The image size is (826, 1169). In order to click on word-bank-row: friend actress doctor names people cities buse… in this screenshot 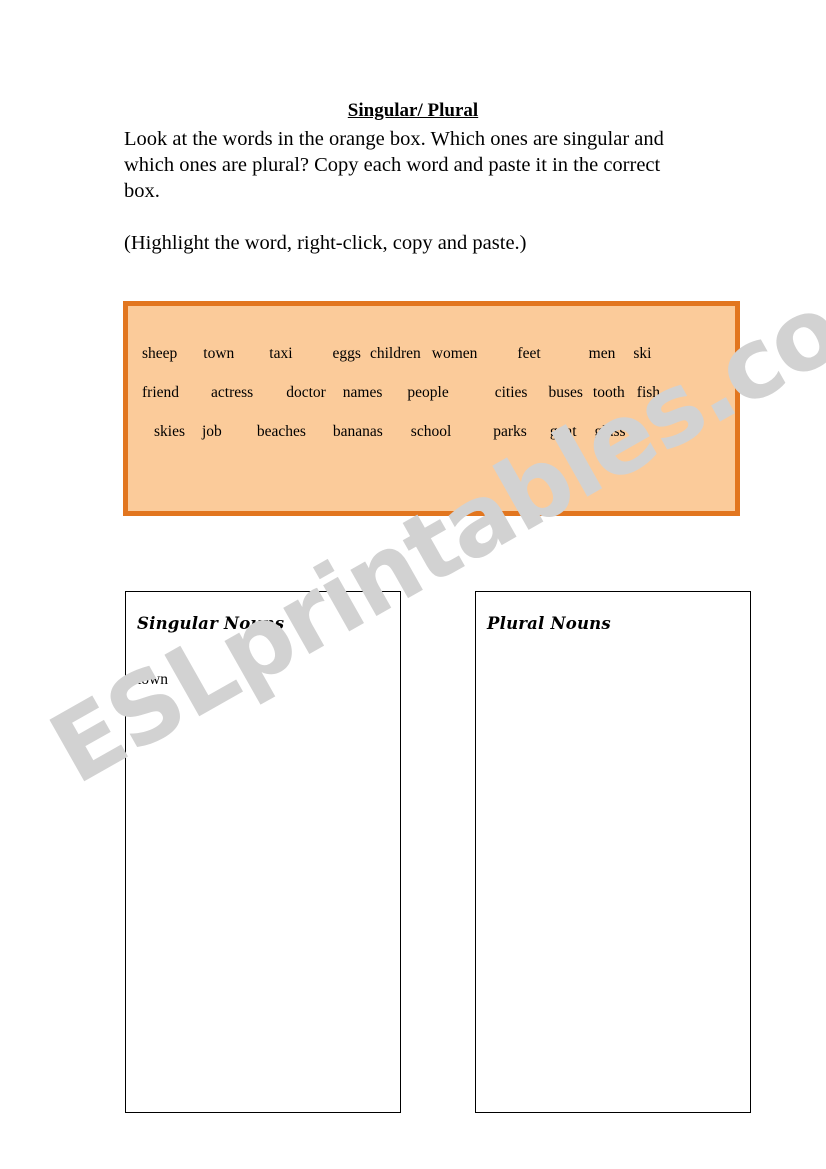, I will do `click(431, 403)`.